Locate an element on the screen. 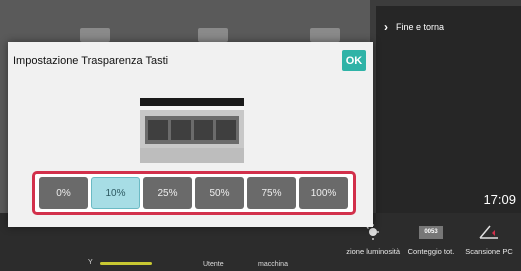 The height and width of the screenshot is (271, 521). machine-label: macchina is located at coordinates (273, 264).